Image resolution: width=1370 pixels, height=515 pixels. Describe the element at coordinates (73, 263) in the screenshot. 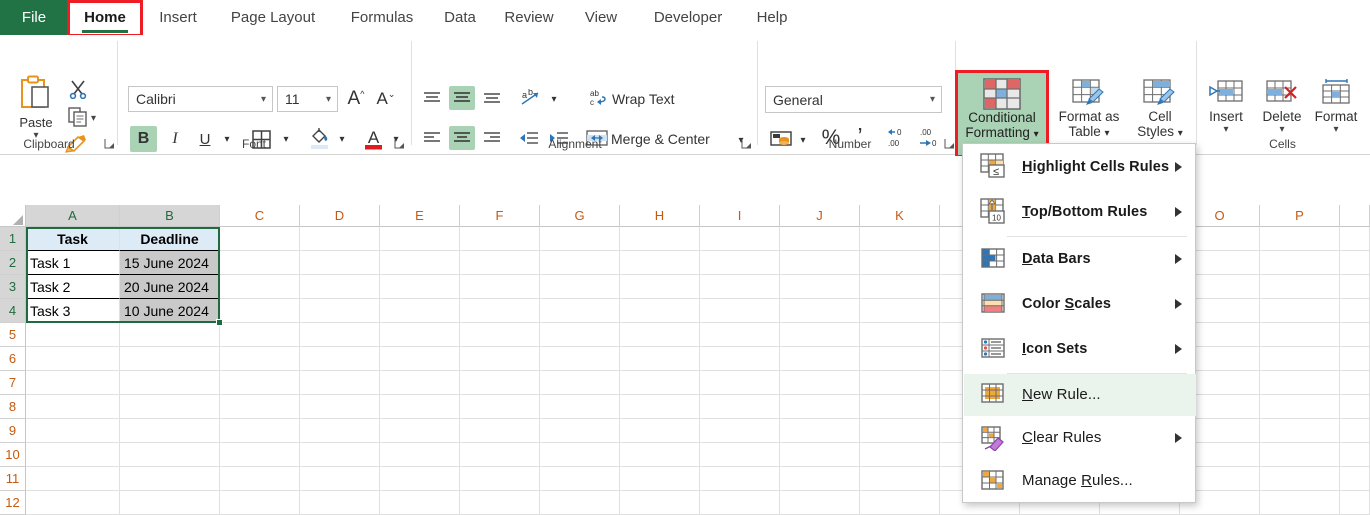

I see `cell-a2: Task 1` at that location.